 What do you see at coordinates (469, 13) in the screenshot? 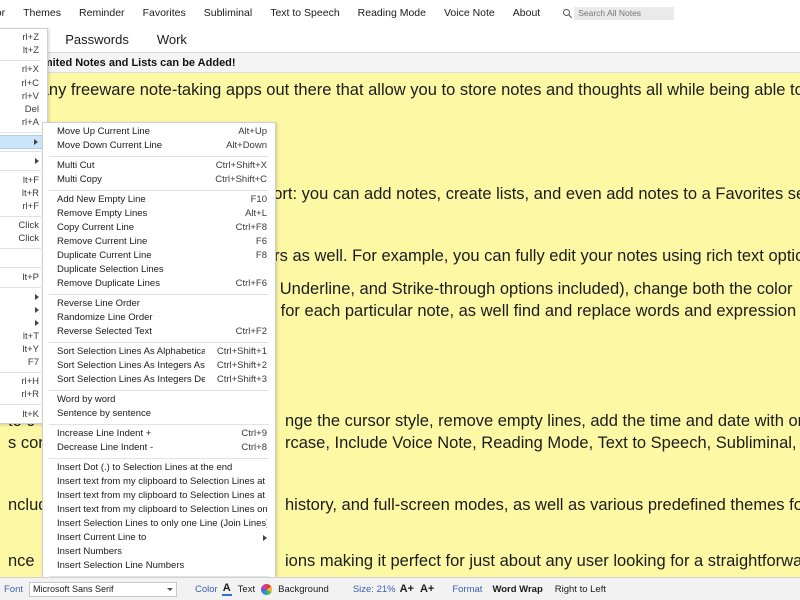
I see `menu-item-voice-note: Voice Note` at bounding box center [469, 13].